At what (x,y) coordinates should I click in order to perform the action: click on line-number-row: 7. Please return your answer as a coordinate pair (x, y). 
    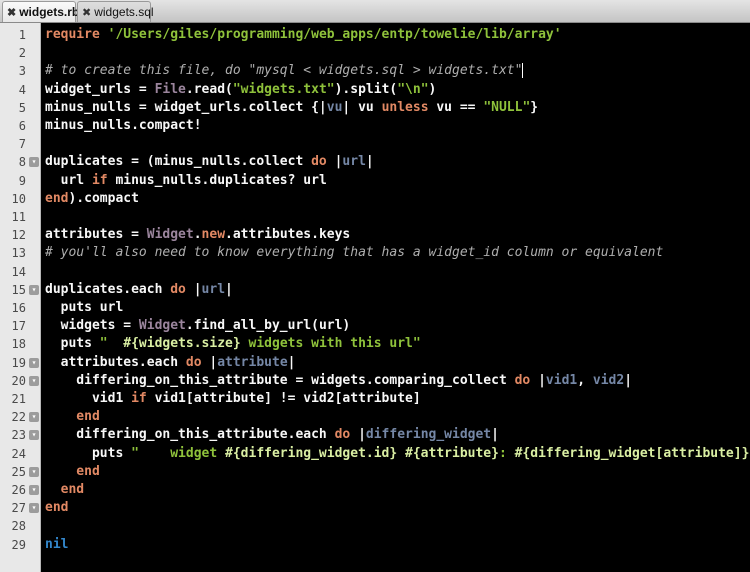
    Looking at the image, I should click on (20, 144).